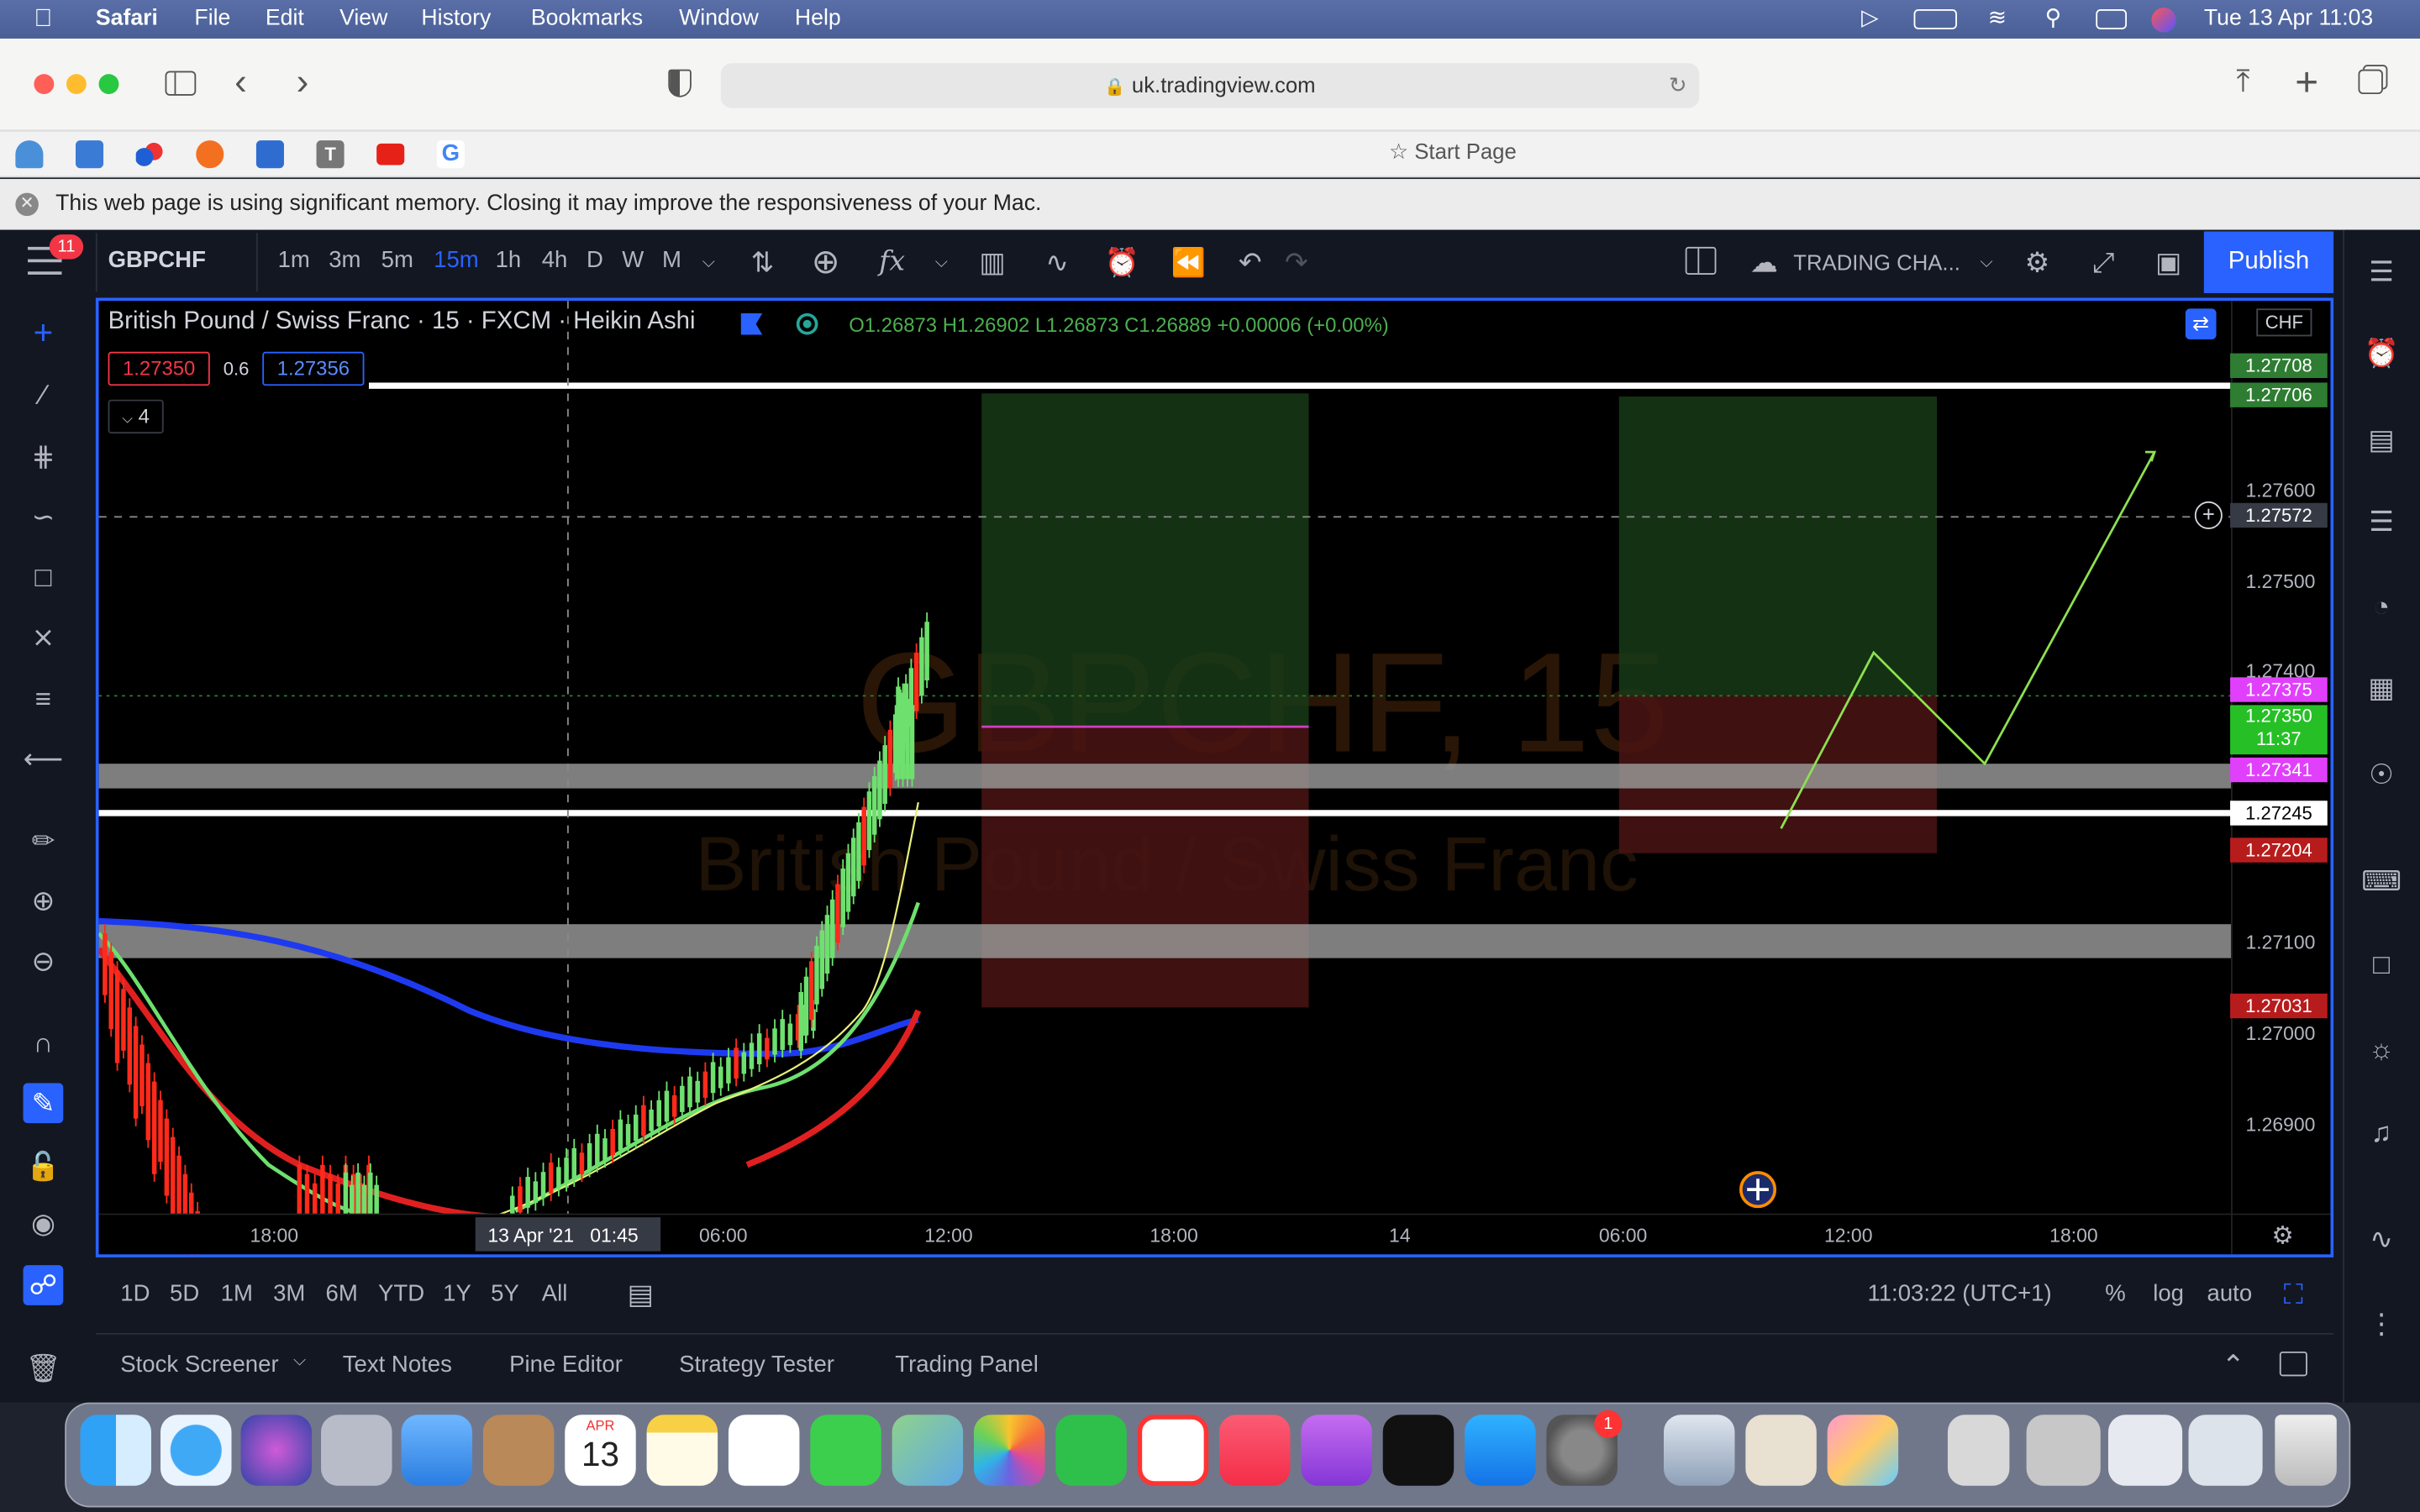 The height and width of the screenshot is (1512, 2420). Describe the element at coordinates (44, 457) in the screenshot. I see `pitchfork-icon: ⋕` at that location.